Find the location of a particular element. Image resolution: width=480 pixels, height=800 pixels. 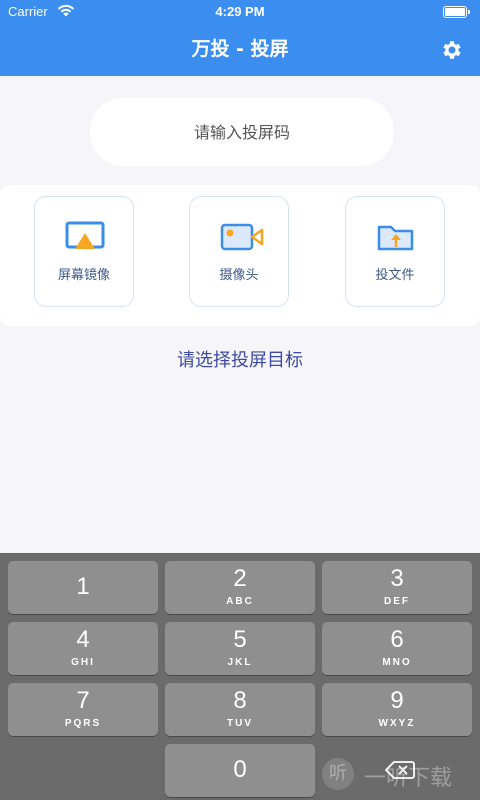

key-digit: 1 is located at coordinates (83, 586).